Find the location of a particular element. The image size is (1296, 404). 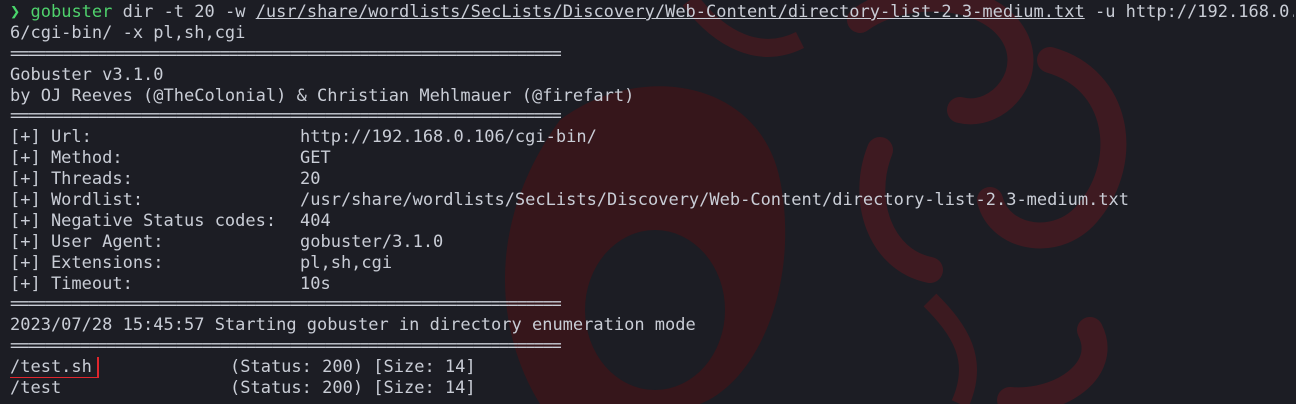

config-key: [+] User Agent: is located at coordinates (87, 241).